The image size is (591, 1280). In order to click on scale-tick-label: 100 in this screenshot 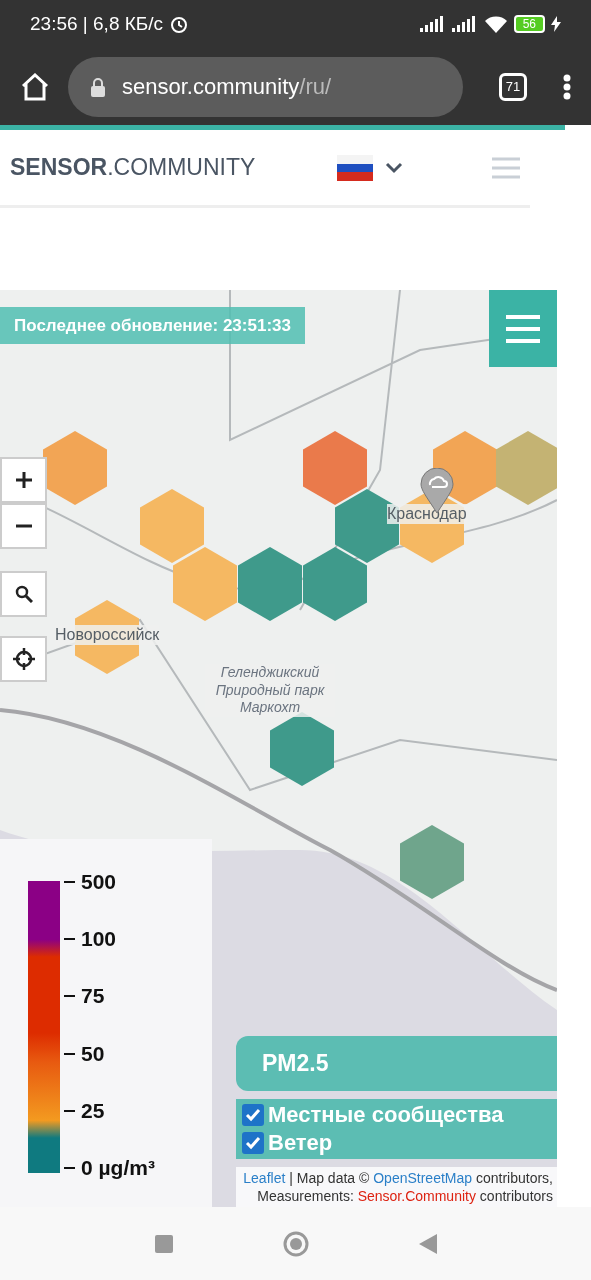, I will do `click(99, 939)`.